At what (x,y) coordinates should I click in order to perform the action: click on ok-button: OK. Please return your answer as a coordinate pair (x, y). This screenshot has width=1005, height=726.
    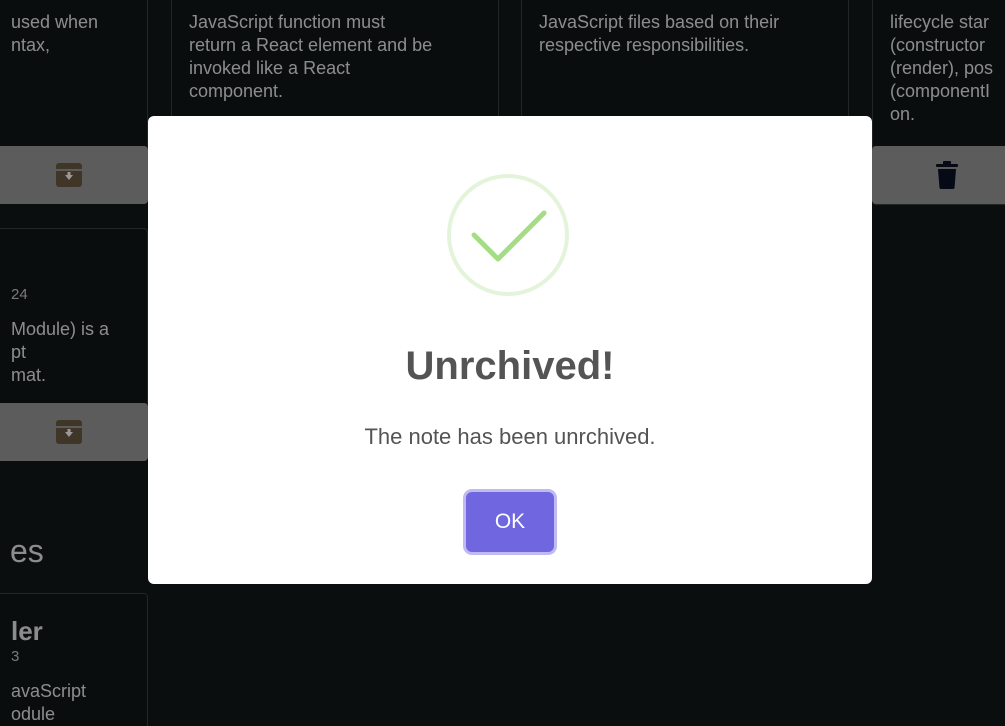
    Looking at the image, I should click on (510, 522).